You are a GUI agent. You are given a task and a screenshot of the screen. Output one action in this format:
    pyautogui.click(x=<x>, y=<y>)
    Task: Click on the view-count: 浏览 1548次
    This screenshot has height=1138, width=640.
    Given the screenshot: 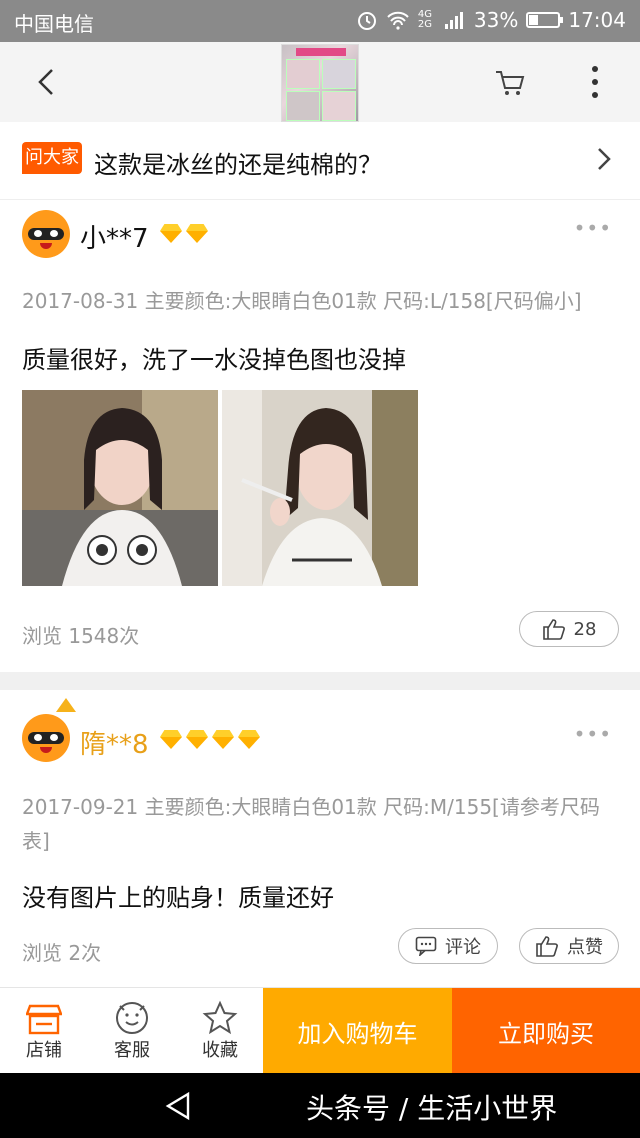 What is the action you would take?
    pyautogui.click(x=81, y=636)
    